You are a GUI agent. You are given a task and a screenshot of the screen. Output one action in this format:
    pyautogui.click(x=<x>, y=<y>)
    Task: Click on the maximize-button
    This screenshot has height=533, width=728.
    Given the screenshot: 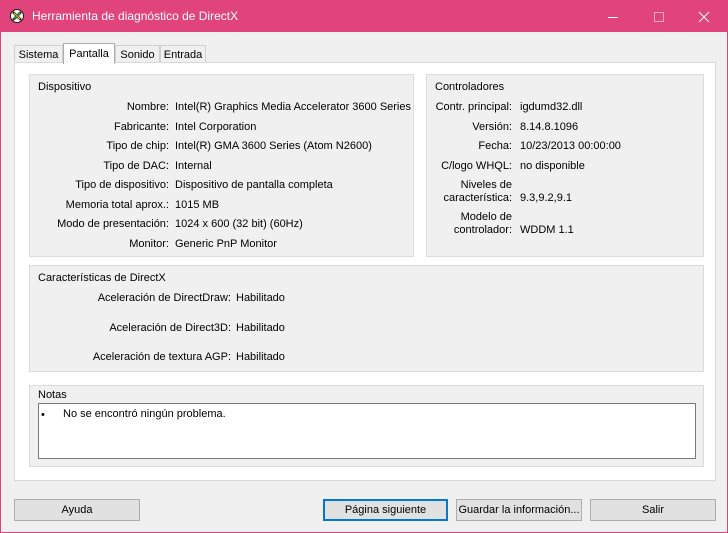 What is the action you would take?
    pyautogui.click(x=659, y=16)
    